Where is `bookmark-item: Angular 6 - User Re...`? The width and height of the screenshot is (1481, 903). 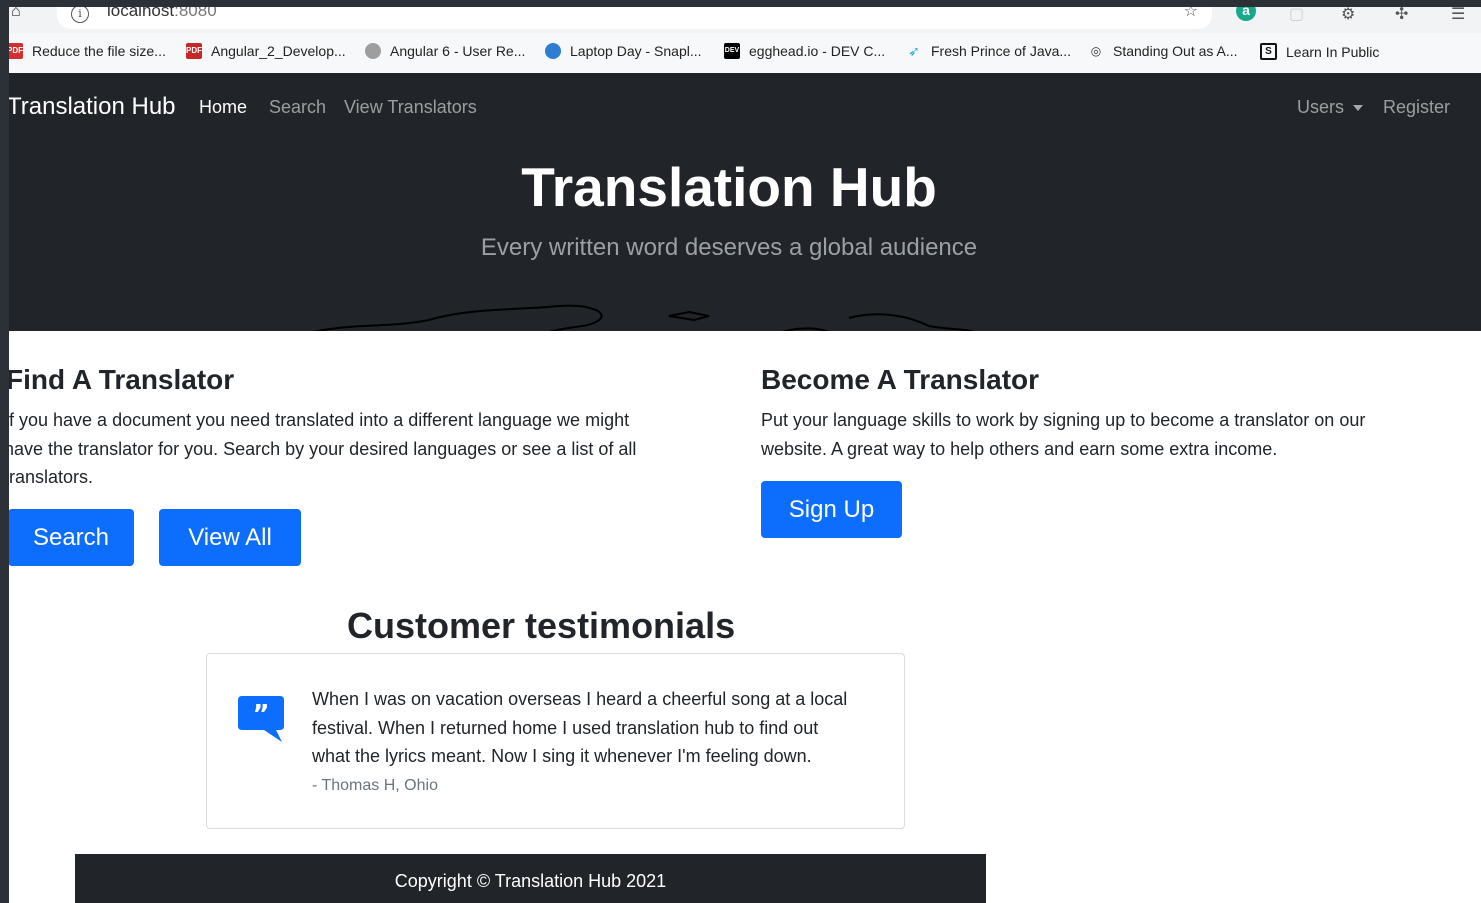
bookmark-item: Angular 6 - User Re... is located at coordinates (445, 51).